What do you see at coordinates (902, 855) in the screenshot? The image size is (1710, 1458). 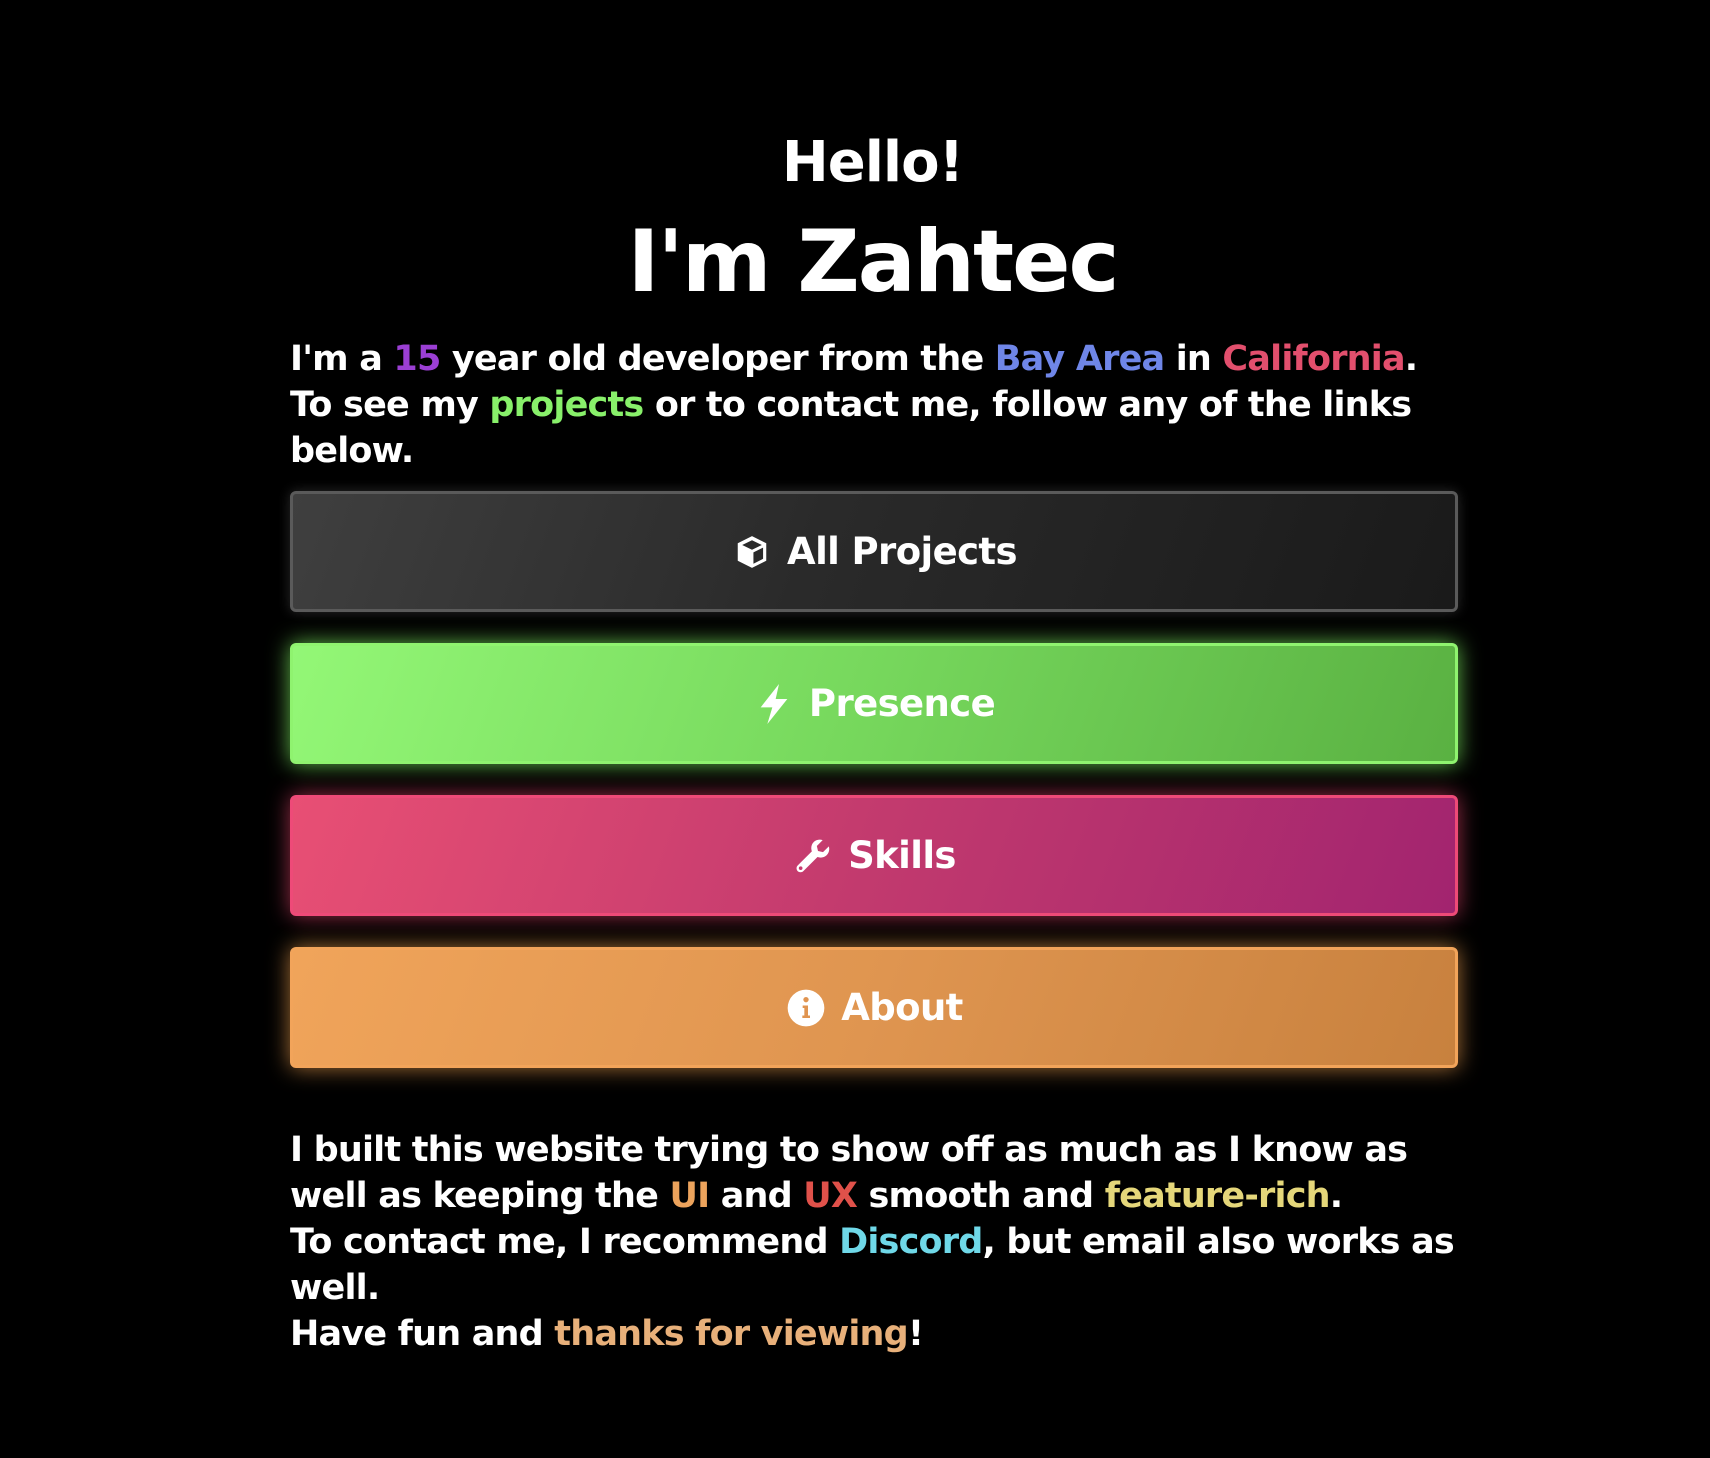 I see `skills-label: Skills` at bounding box center [902, 855].